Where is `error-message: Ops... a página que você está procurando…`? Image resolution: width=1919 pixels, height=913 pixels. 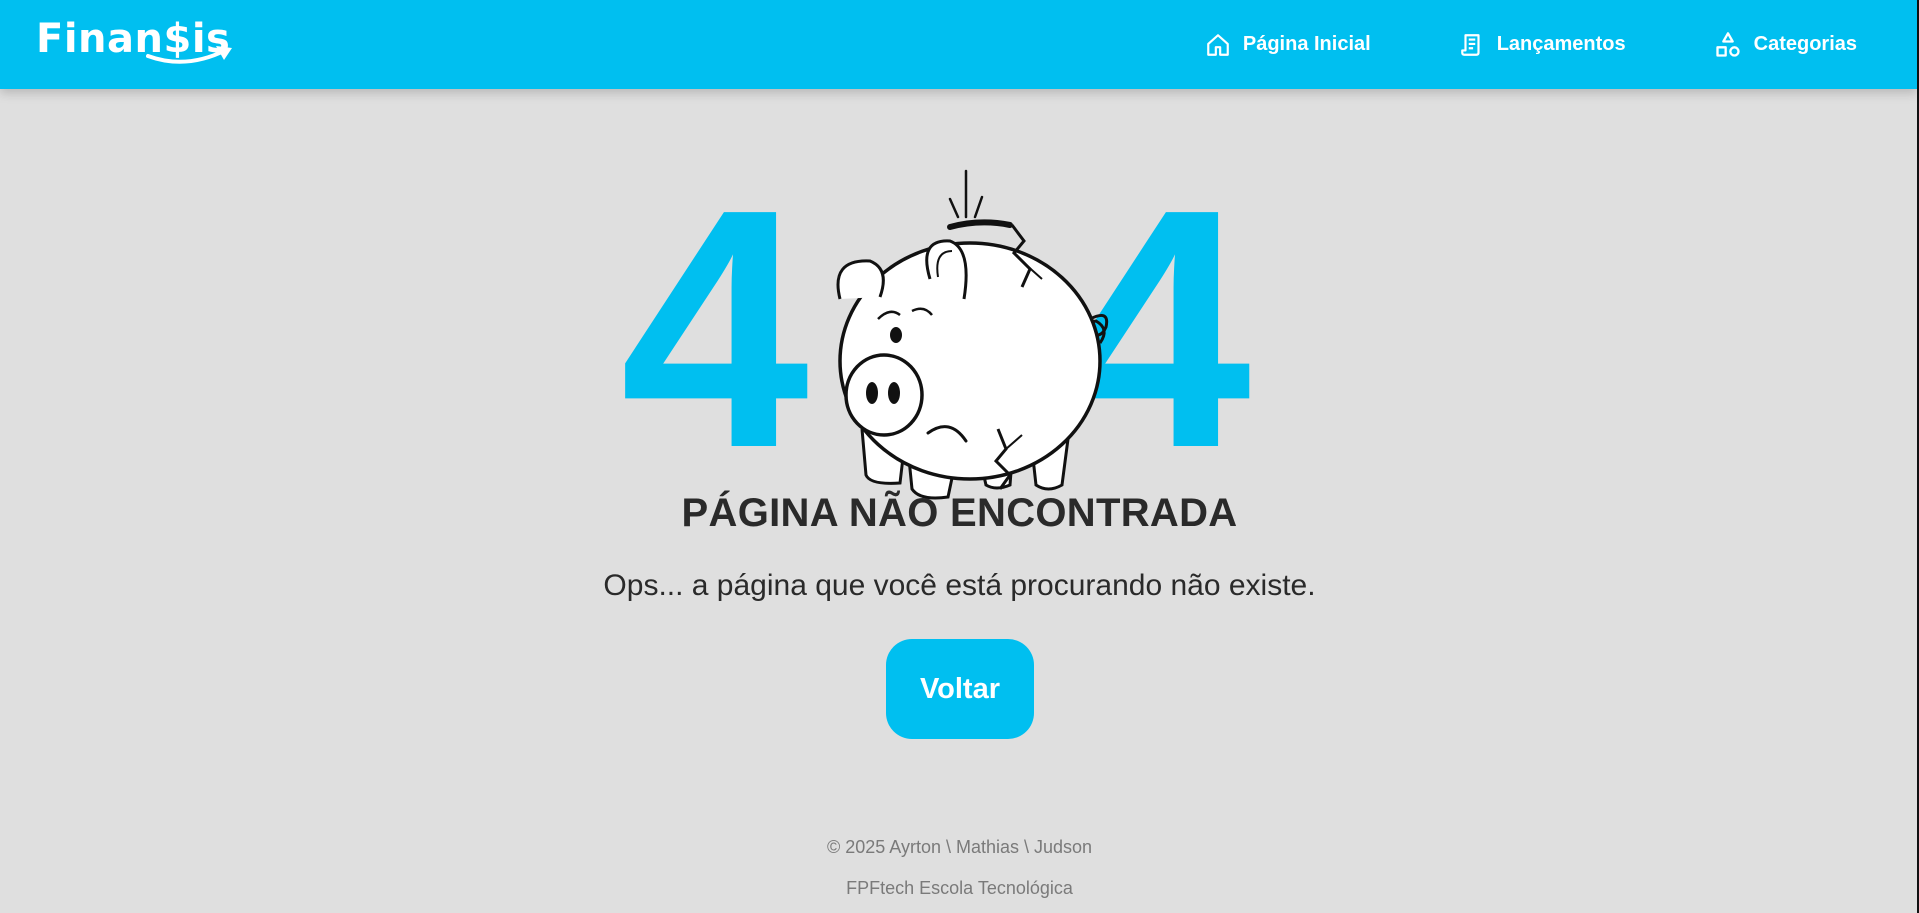 error-message: Ops... a página que você está procurando… is located at coordinates (959, 585).